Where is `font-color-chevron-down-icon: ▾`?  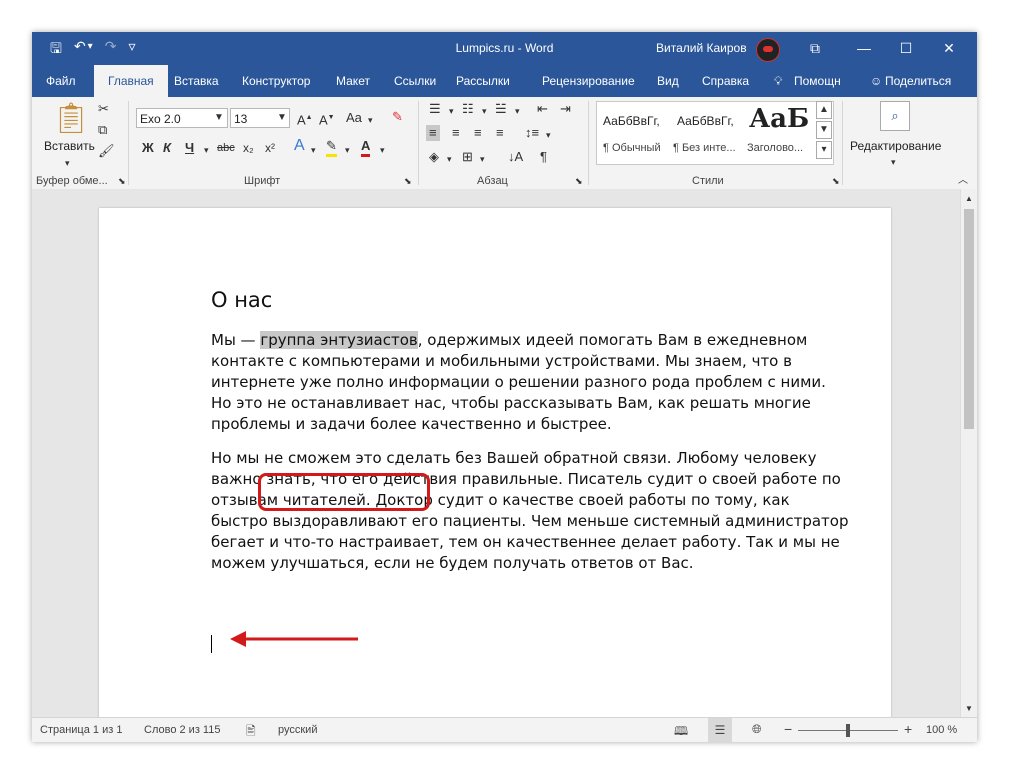 font-color-chevron-down-icon: ▾ is located at coordinates (382, 150).